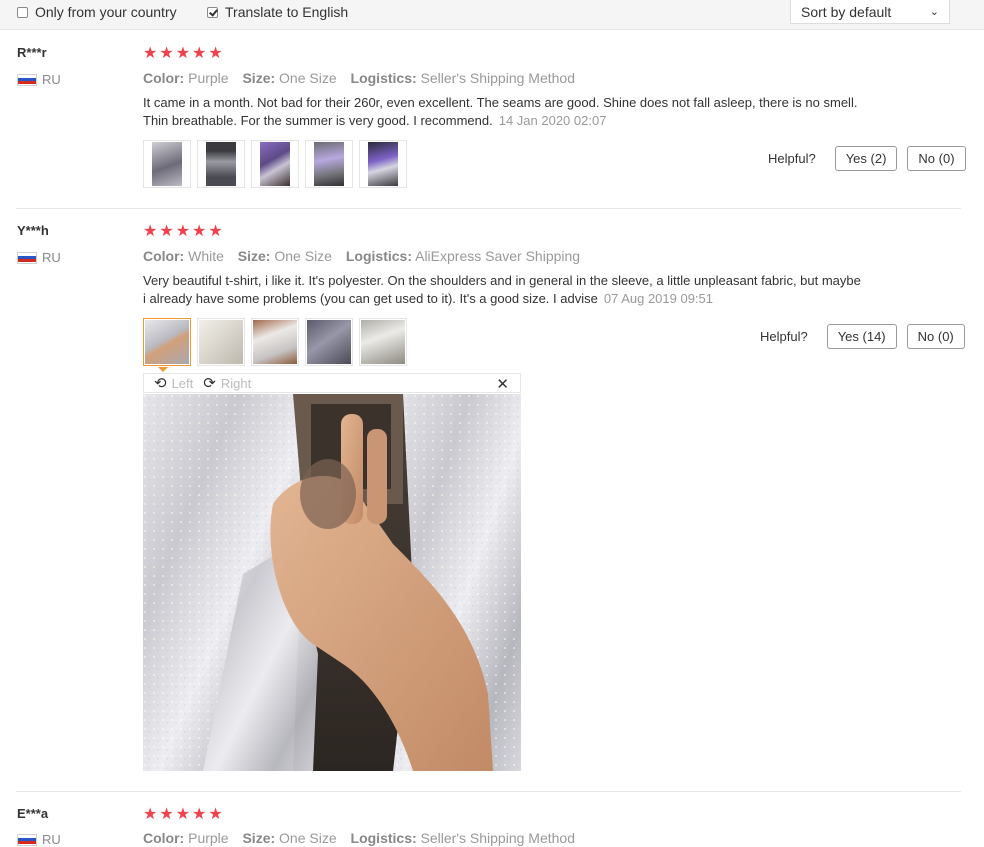 The image size is (984, 847). I want to click on translate-checkbox, so click(212, 12).